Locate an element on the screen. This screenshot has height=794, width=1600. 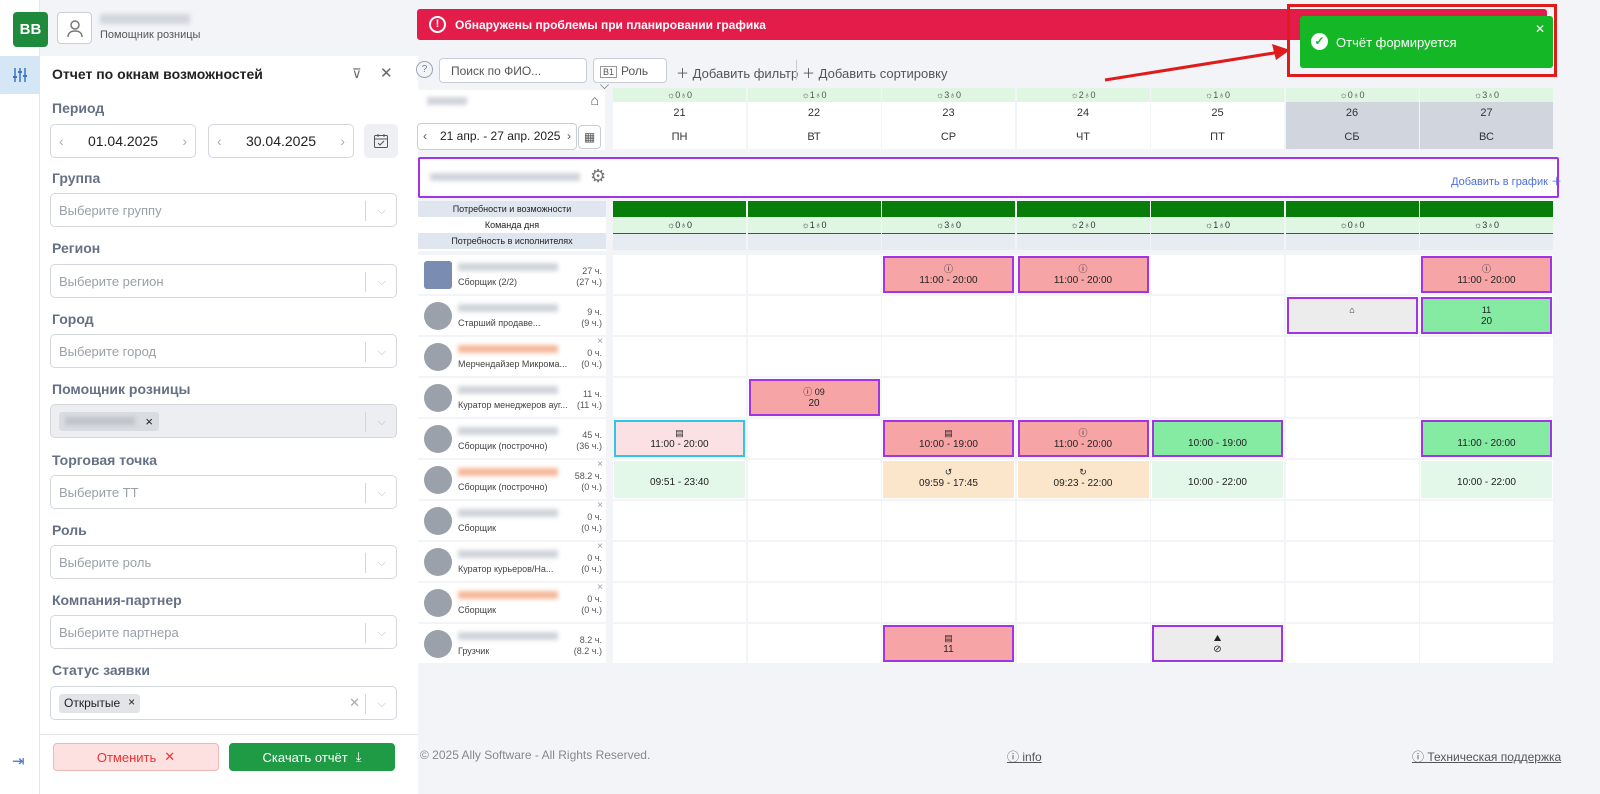
employee-row: Грузчик 8.2 ч. (8.2 ч.) is located at coordinates (512, 643).